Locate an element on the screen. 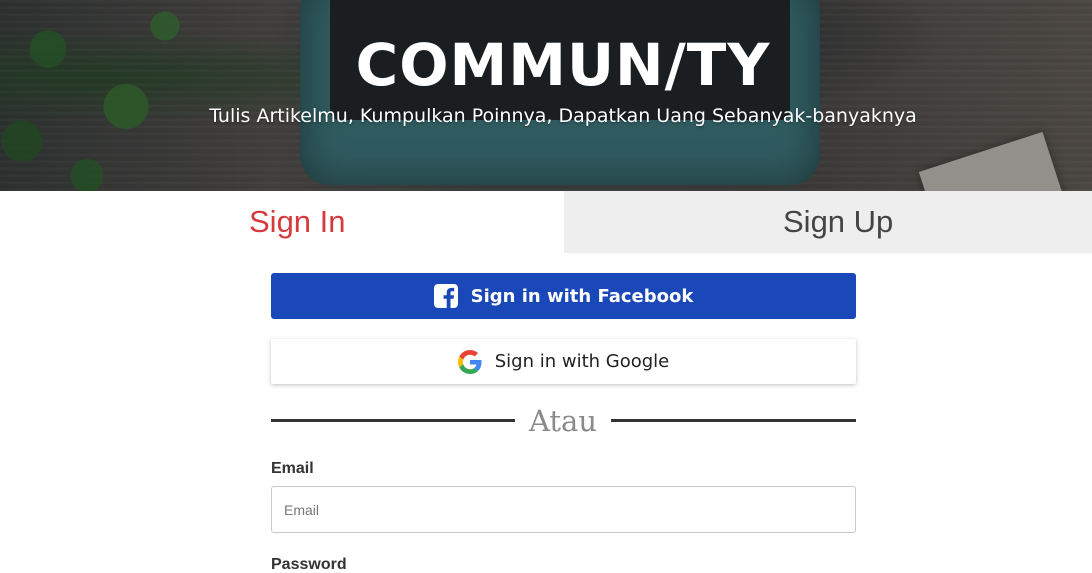 The width and height of the screenshot is (1092, 573). brand-logo: COMMUN/TY is located at coordinates (563, 65).